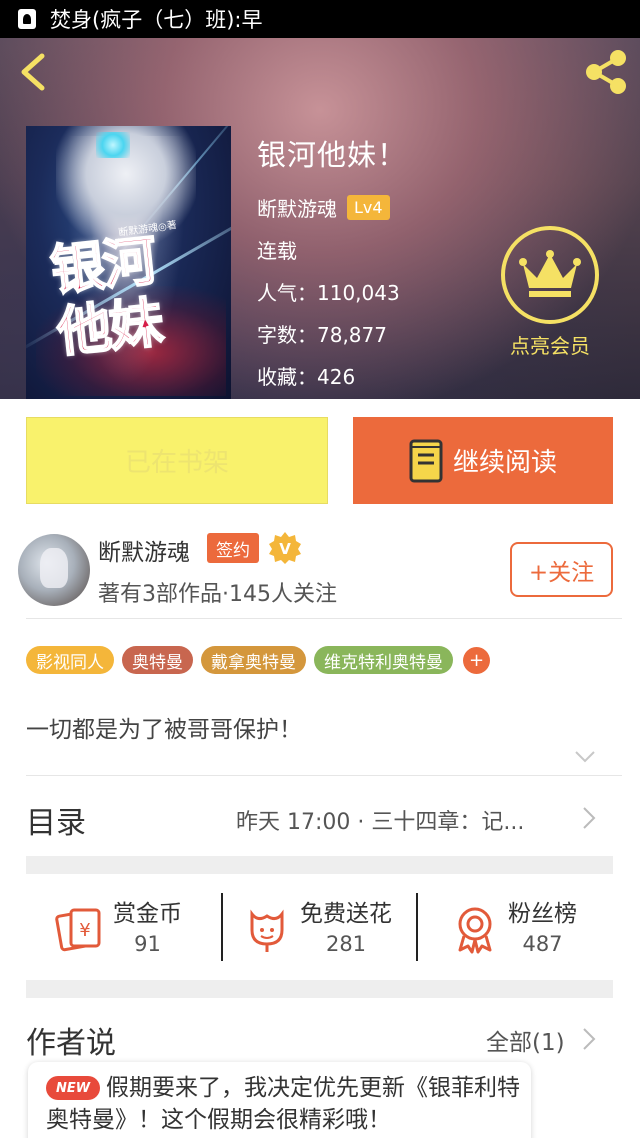 The image size is (640, 1138). What do you see at coordinates (233, 548) in the screenshot?
I see `signed-badge: 签约` at bounding box center [233, 548].